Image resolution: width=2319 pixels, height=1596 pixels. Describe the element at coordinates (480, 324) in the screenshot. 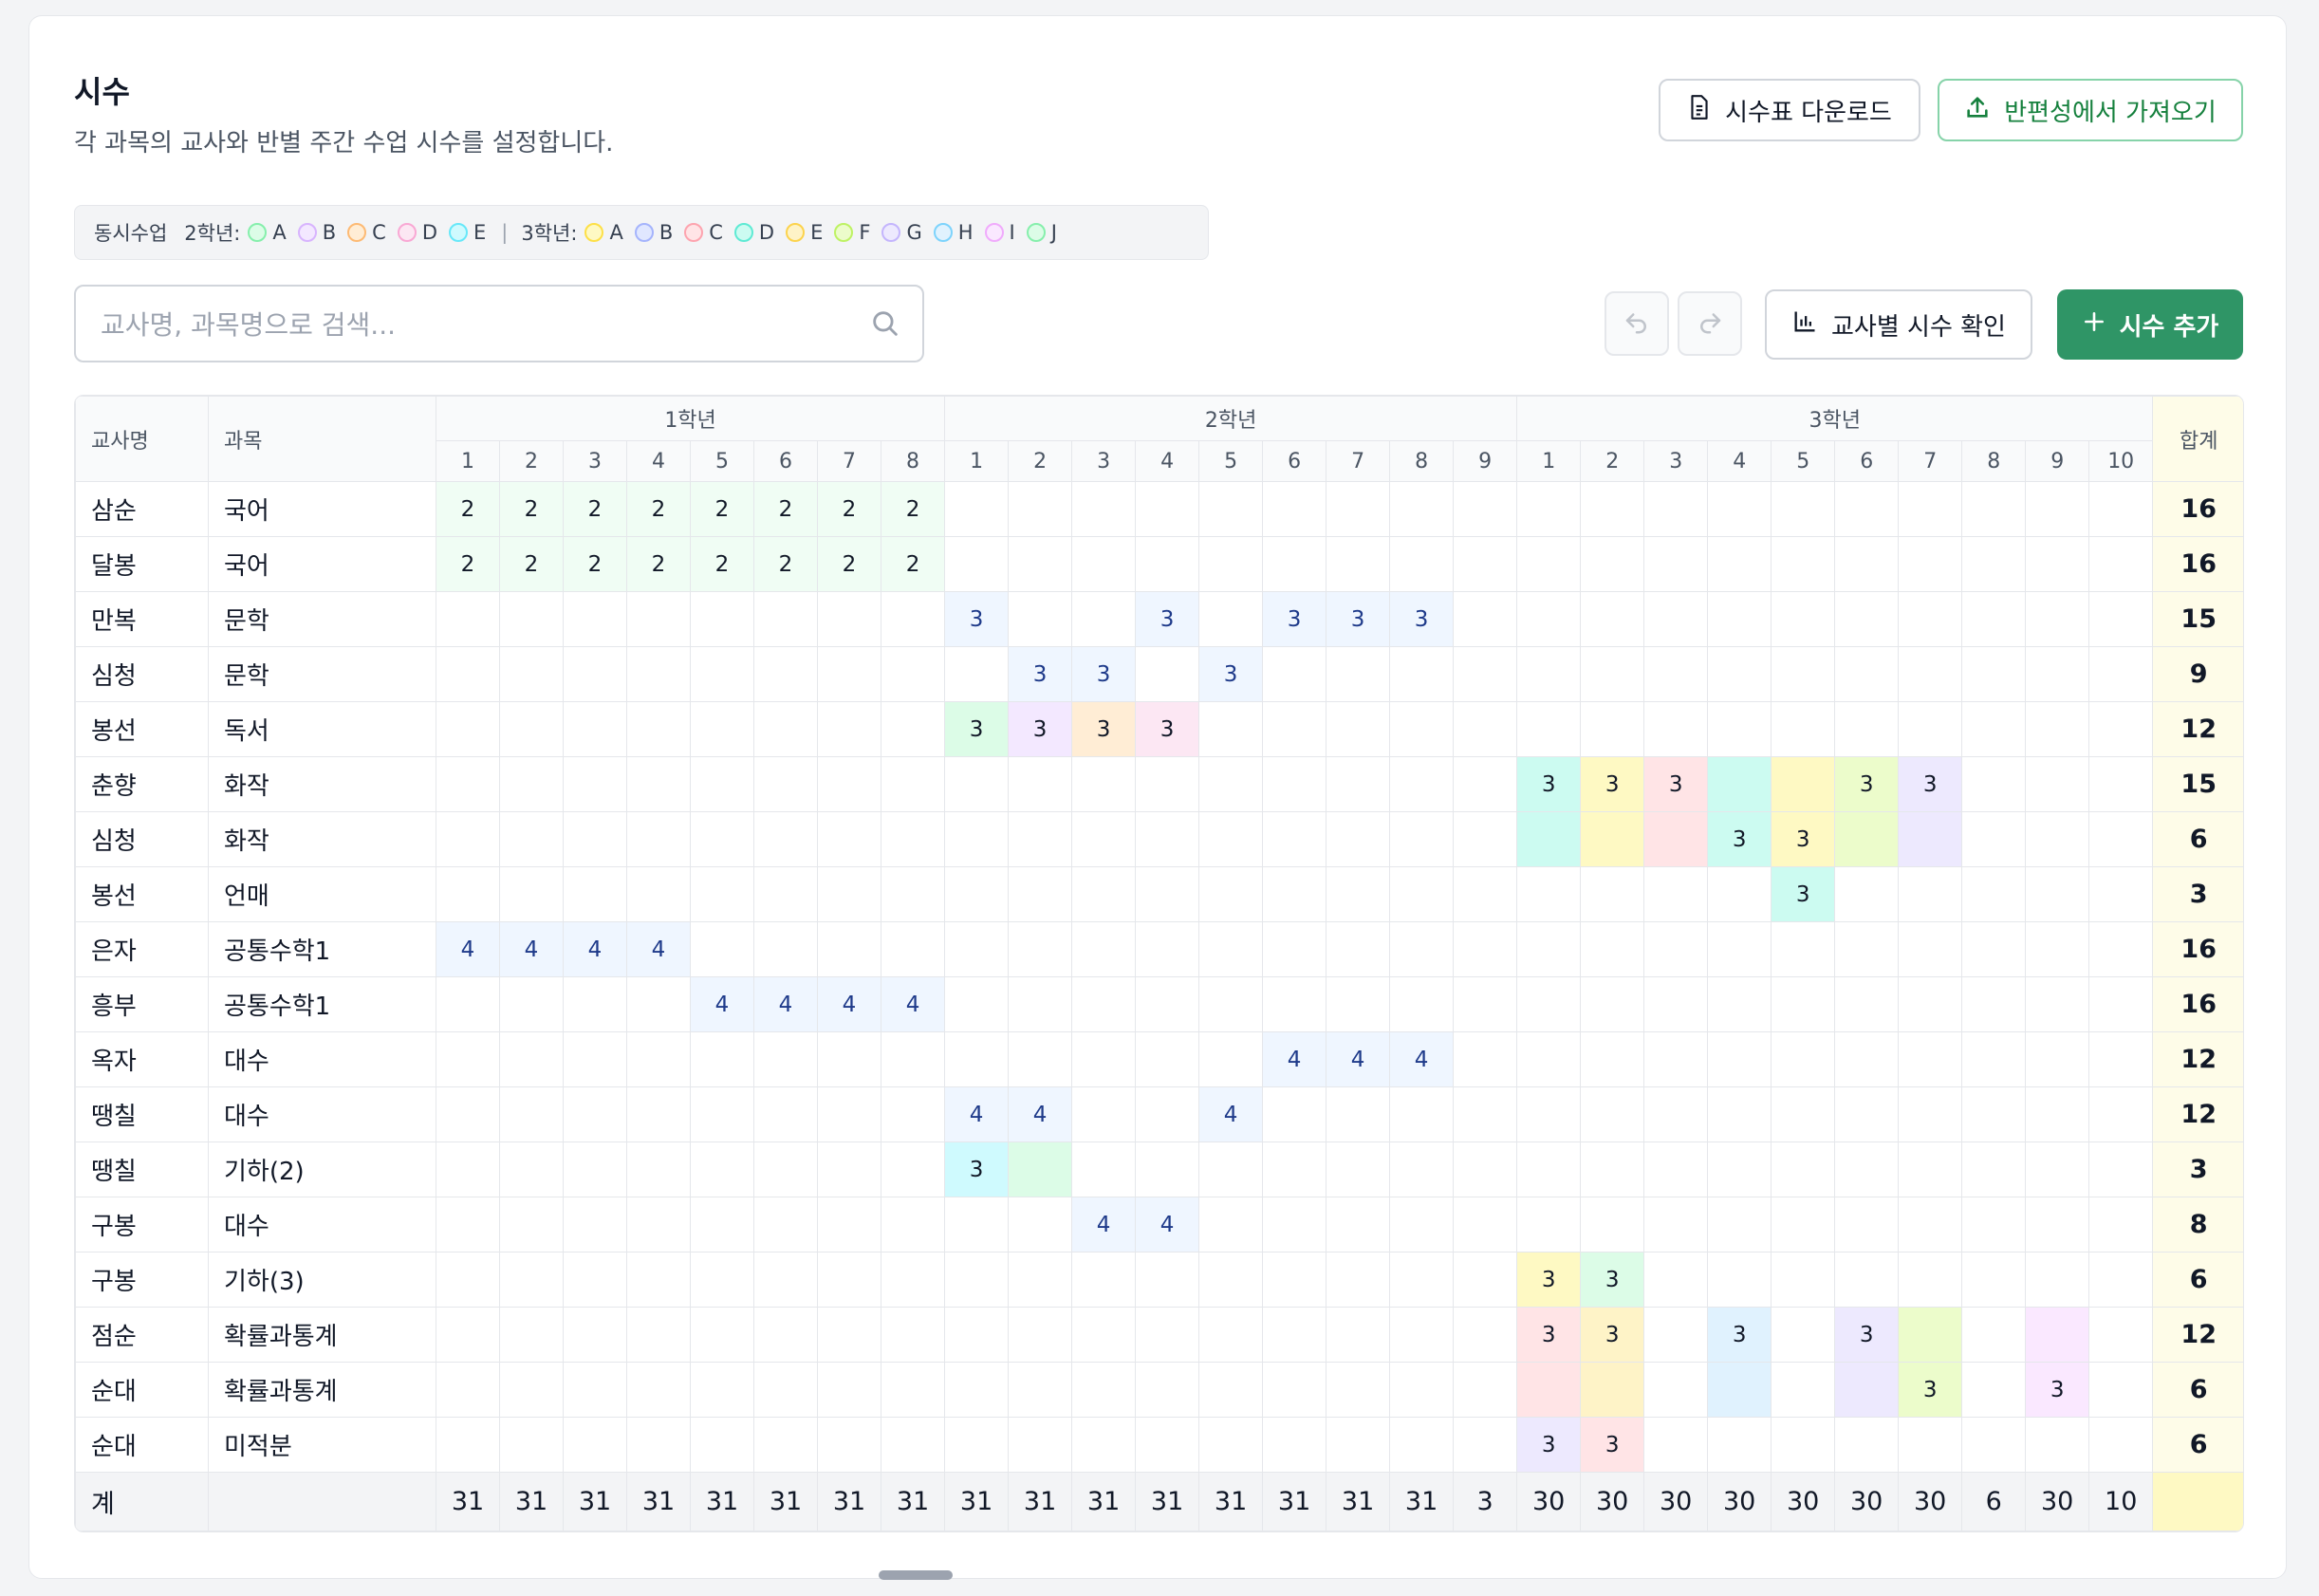

I see `search-input` at that location.